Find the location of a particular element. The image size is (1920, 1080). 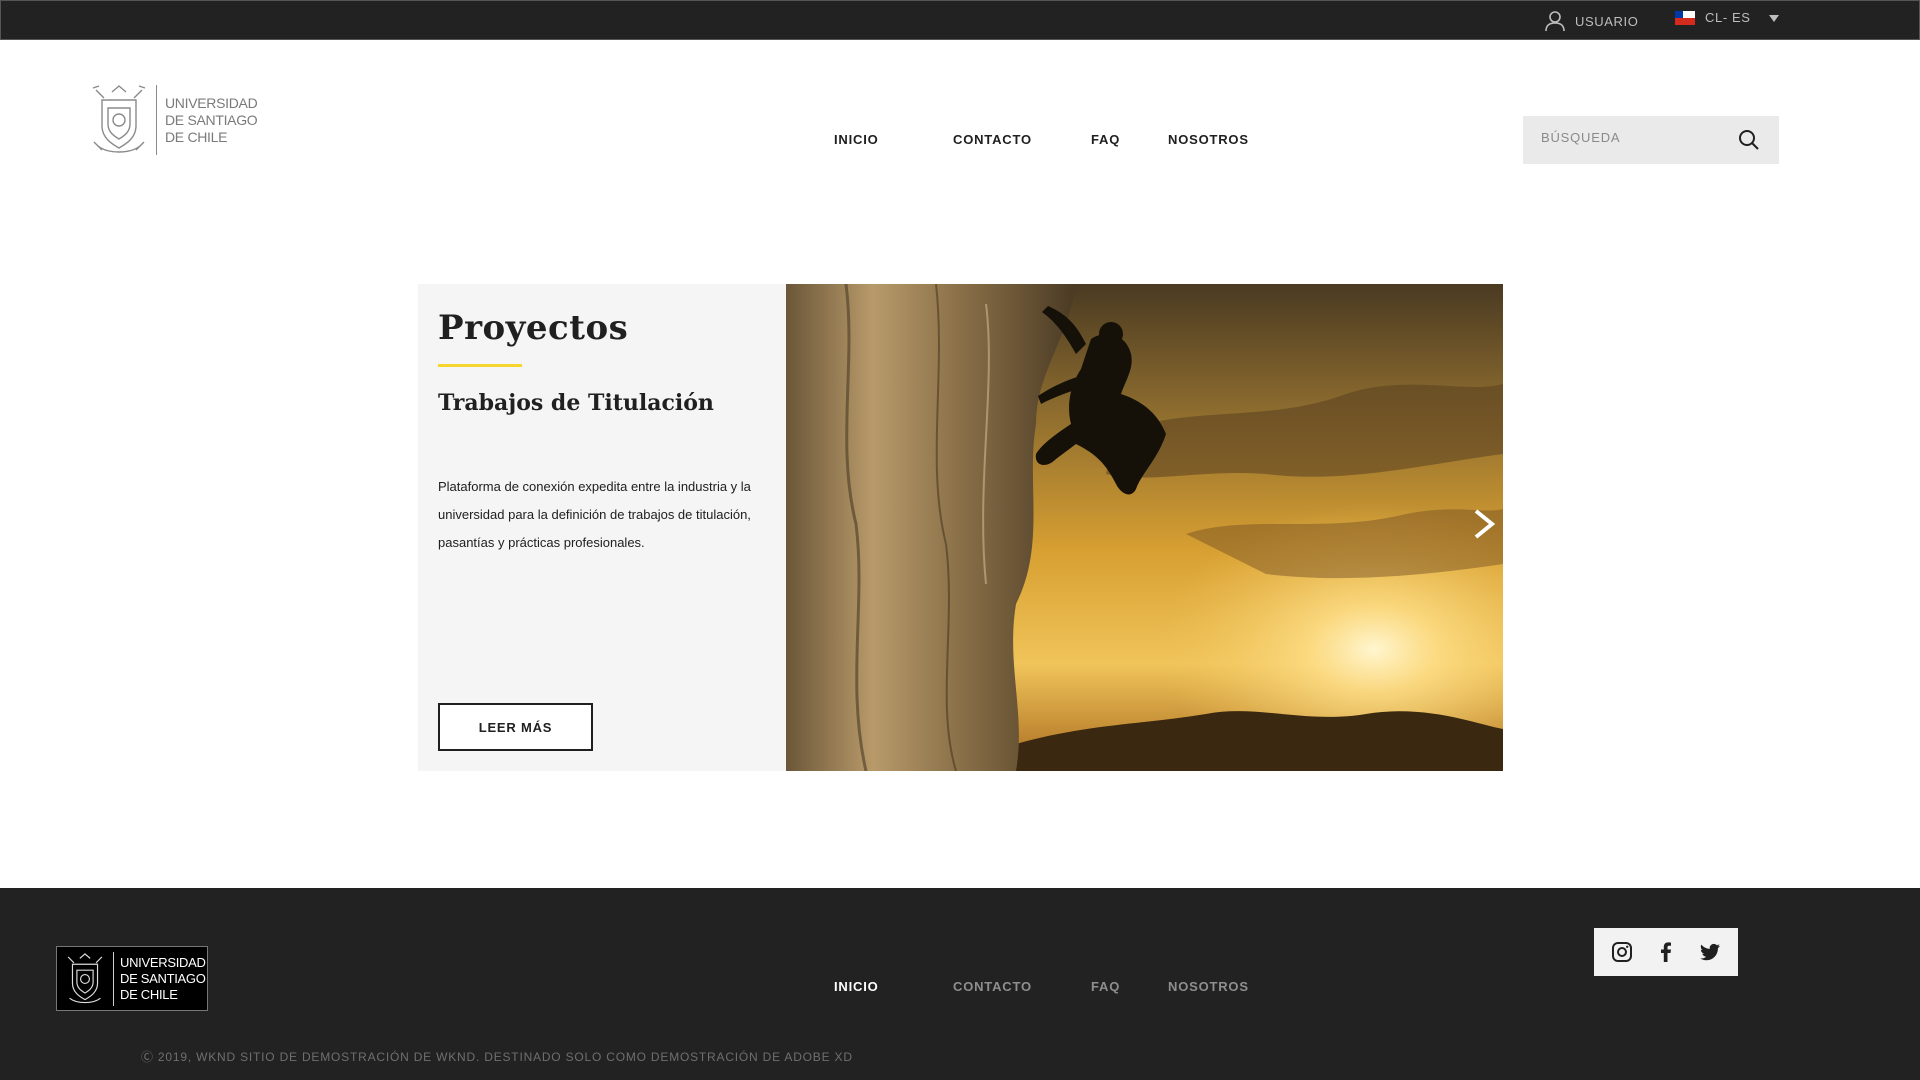

chevron-down-icon is located at coordinates (1774, 18).